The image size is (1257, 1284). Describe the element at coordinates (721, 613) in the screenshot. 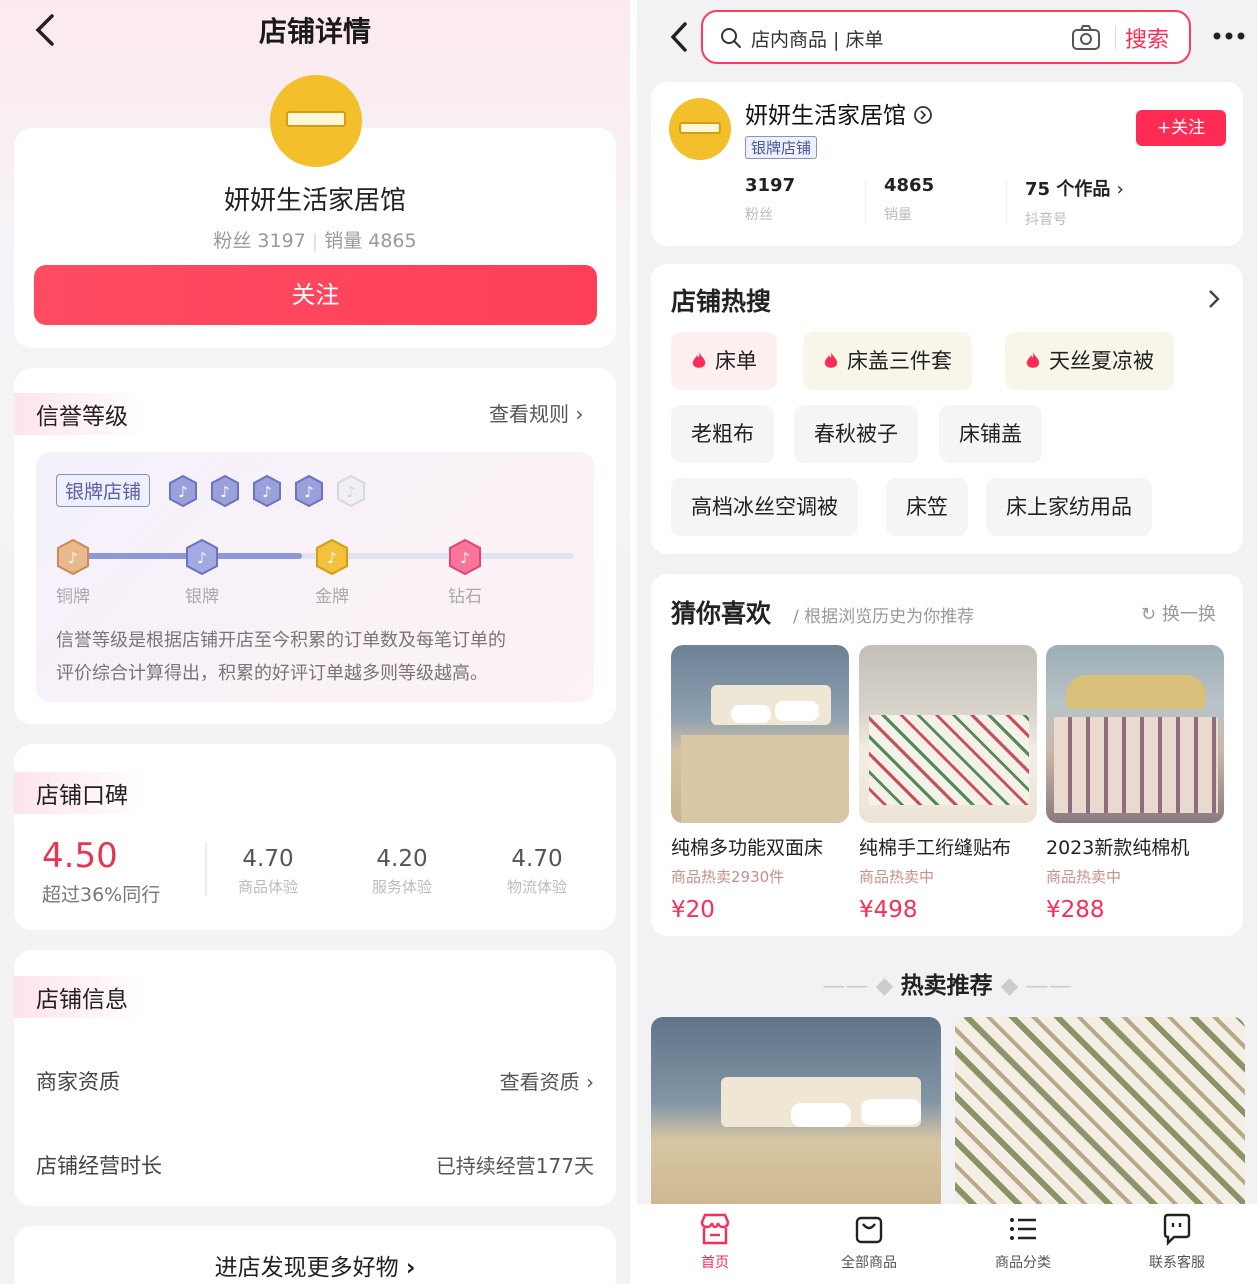

I see `guess-title: 猜你喜欢` at that location.